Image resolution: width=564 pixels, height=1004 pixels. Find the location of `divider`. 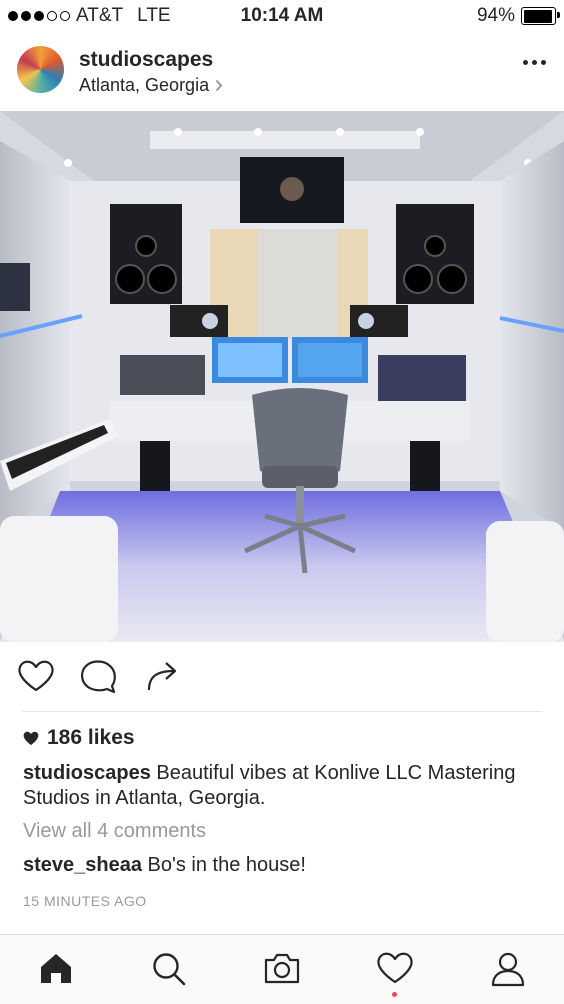

divider is located at coordinates (282, 711).